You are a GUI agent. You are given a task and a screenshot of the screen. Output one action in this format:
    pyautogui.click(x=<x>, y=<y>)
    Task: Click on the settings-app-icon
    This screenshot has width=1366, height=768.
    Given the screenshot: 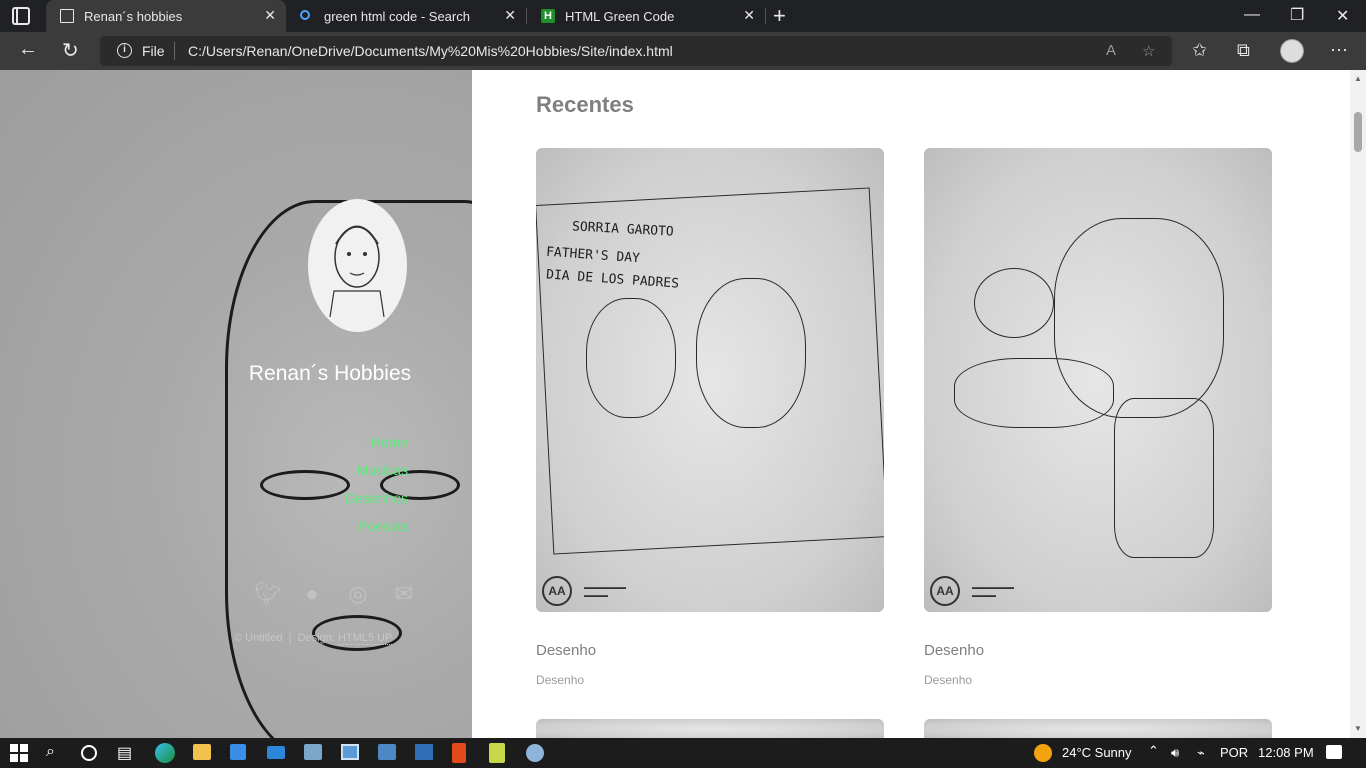 What is the action you would take?
    pyautogui.click(x=535, y=753)
    